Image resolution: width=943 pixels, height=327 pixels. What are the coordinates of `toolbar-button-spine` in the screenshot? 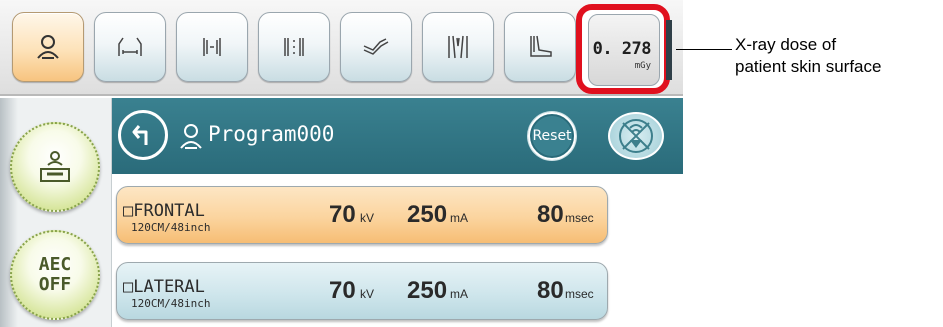 It's located at (294, 47).